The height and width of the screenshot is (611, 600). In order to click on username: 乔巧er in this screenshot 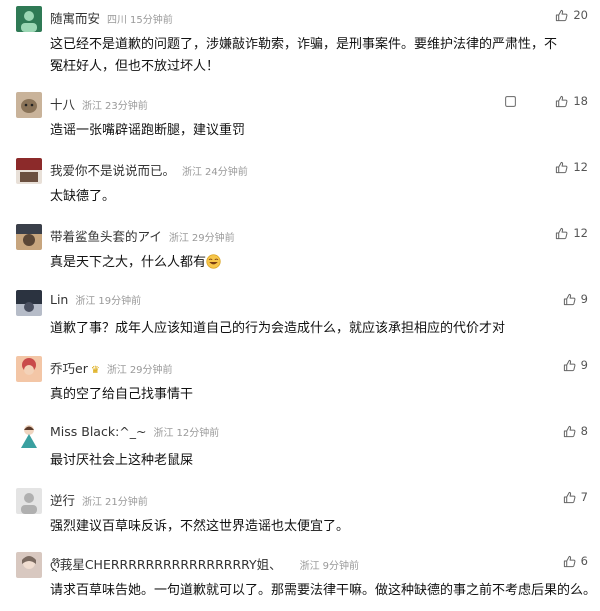, I will do `click(69, 367)`.